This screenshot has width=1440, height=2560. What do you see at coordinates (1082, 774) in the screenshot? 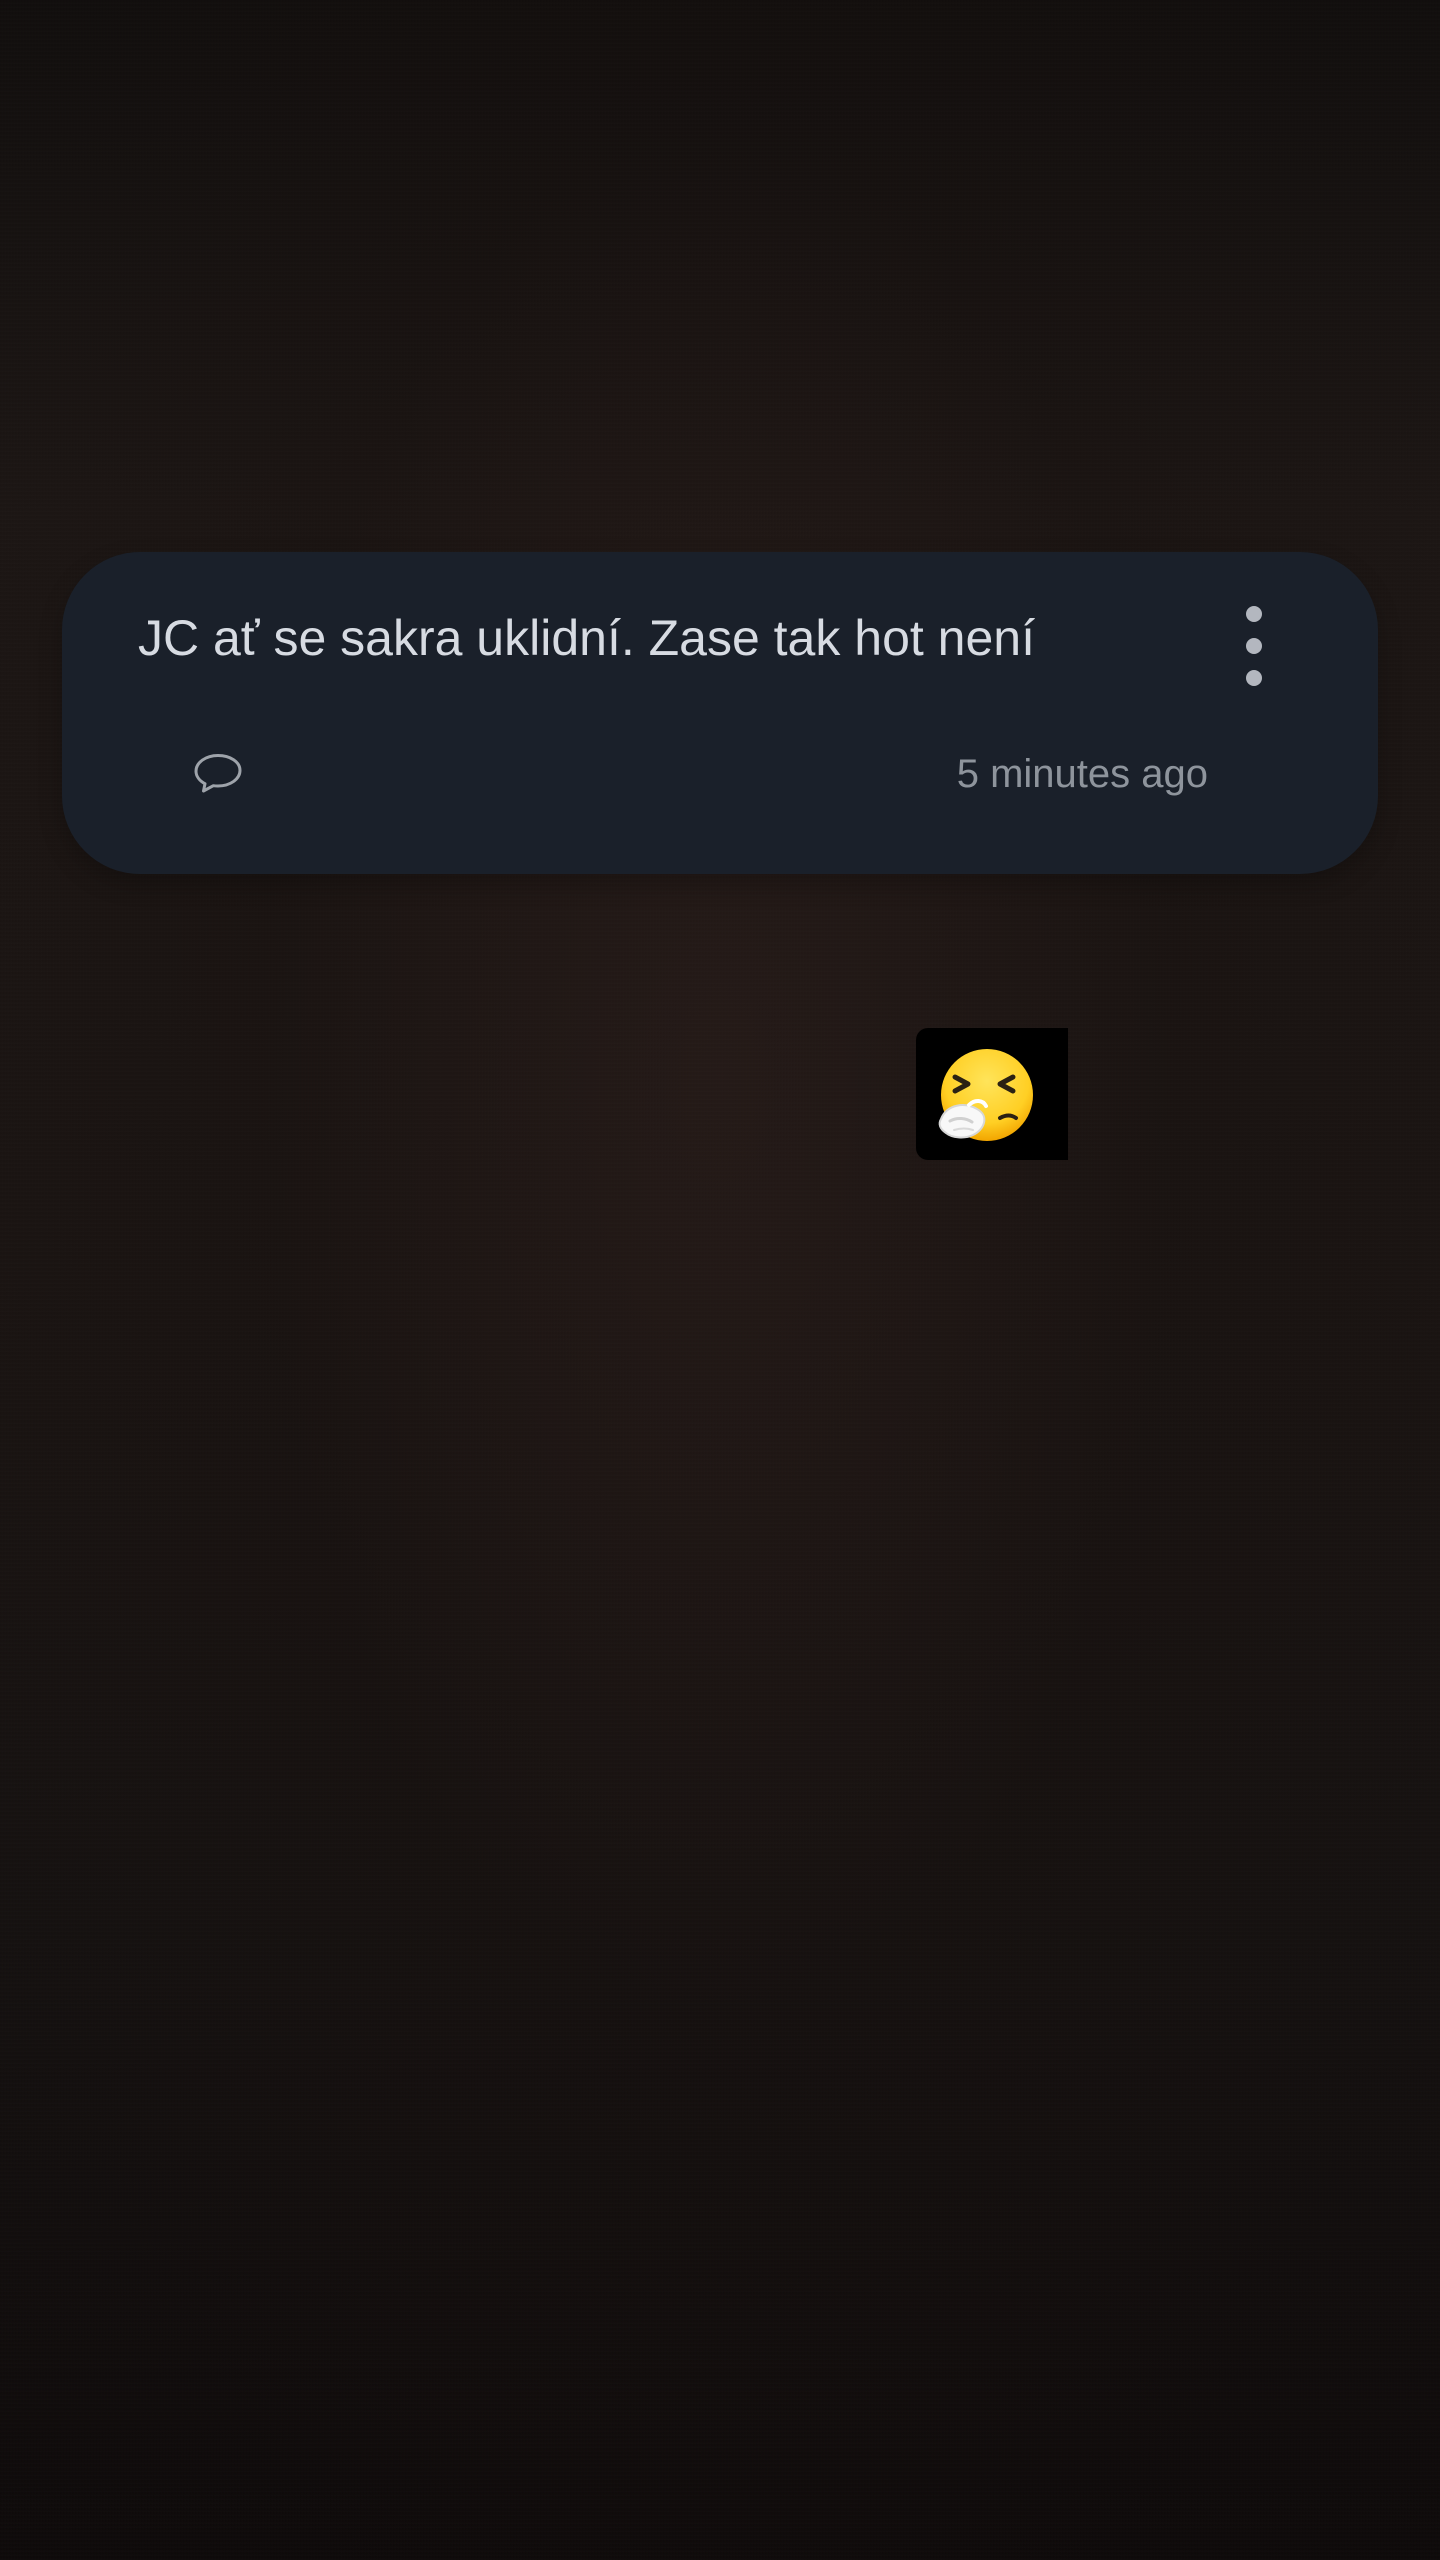
I see `post-timestamp: 5 minutes ago` at bounding box center [1082, 774].